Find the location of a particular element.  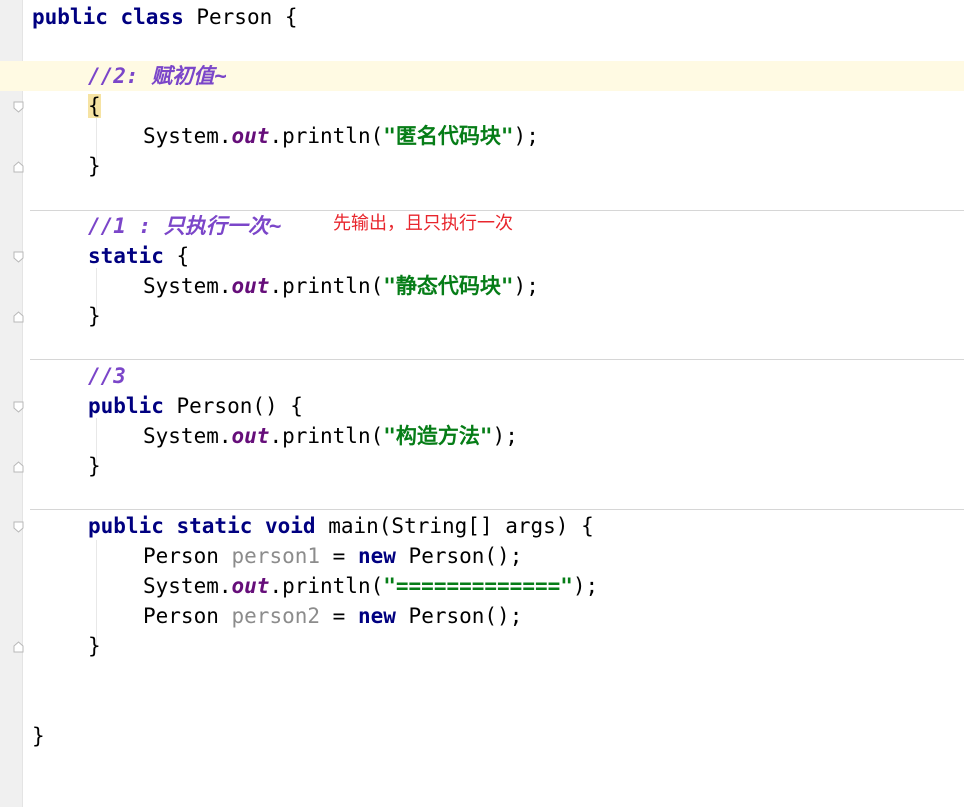

code-line-println-3: System.out.println("构造方法"); is located at coordinates (330, 436).